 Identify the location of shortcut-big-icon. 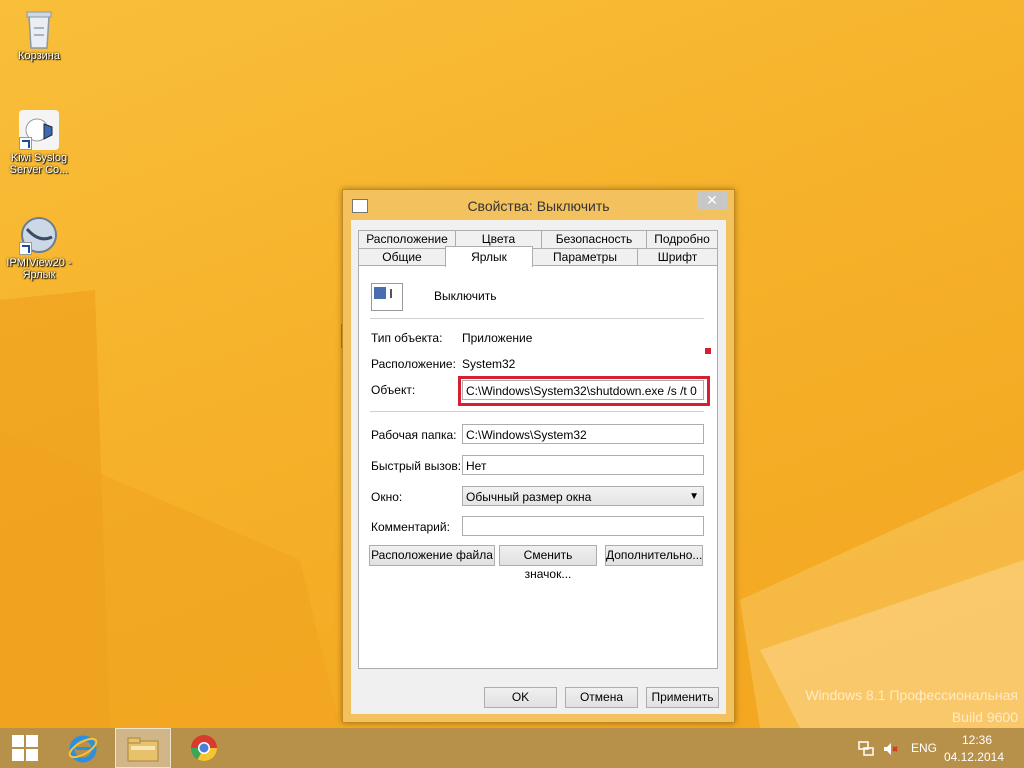
(387, 297).